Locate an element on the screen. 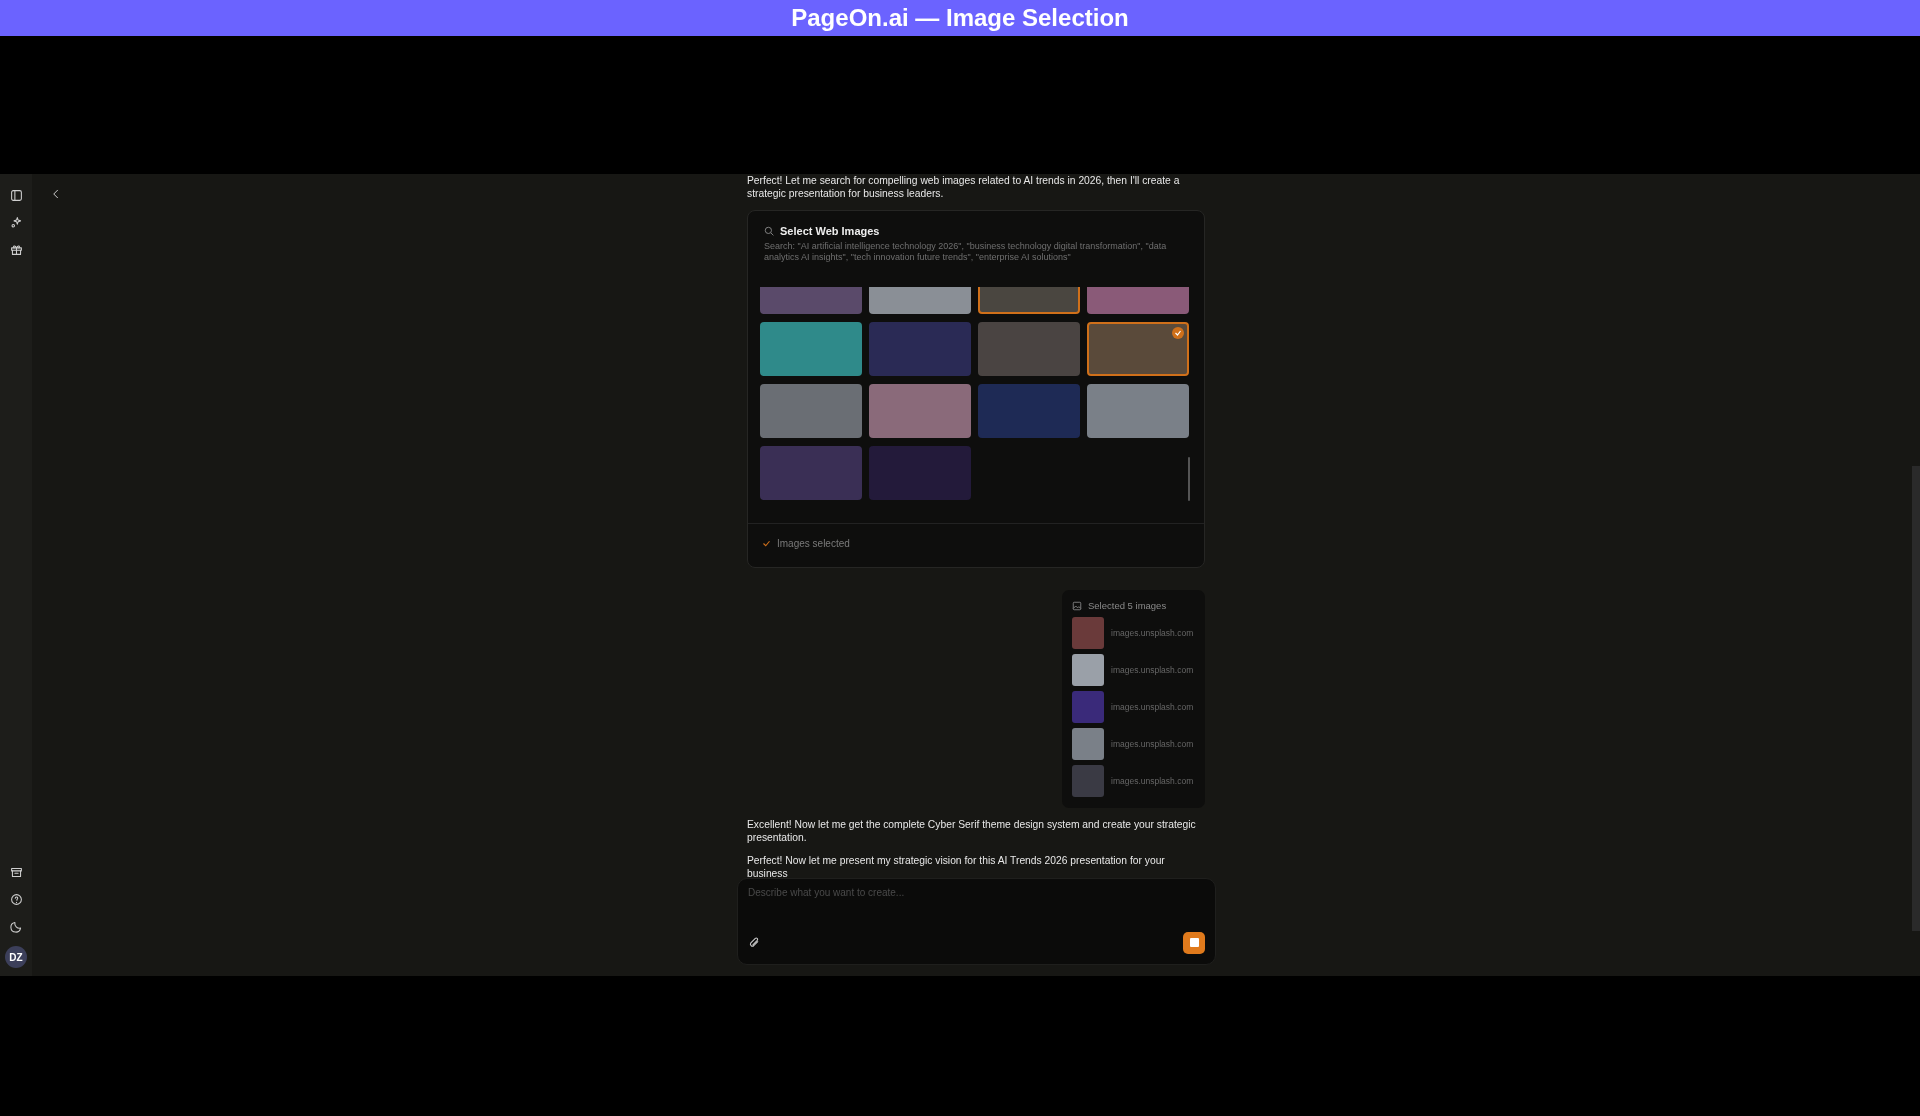 This screenshot has width=1920, height=1116. scrollbar is located at coordinates (1189, 479).